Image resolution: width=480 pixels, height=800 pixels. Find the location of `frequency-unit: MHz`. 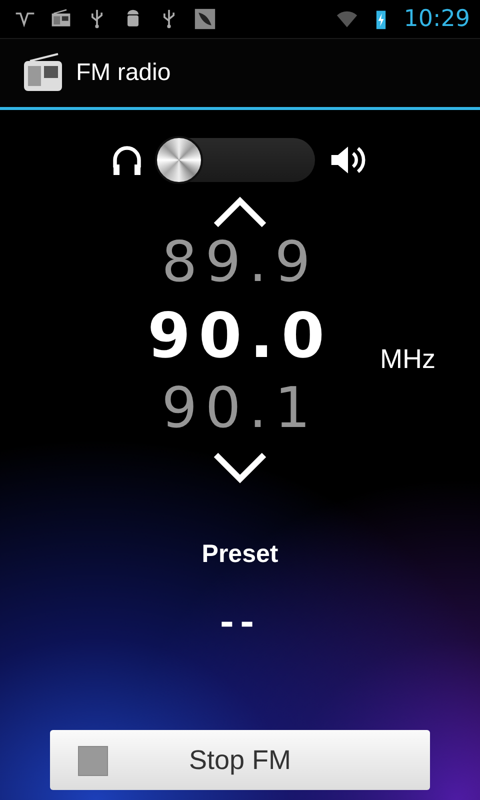

frequency-unit: MHz is located at coordinates (408, 359).